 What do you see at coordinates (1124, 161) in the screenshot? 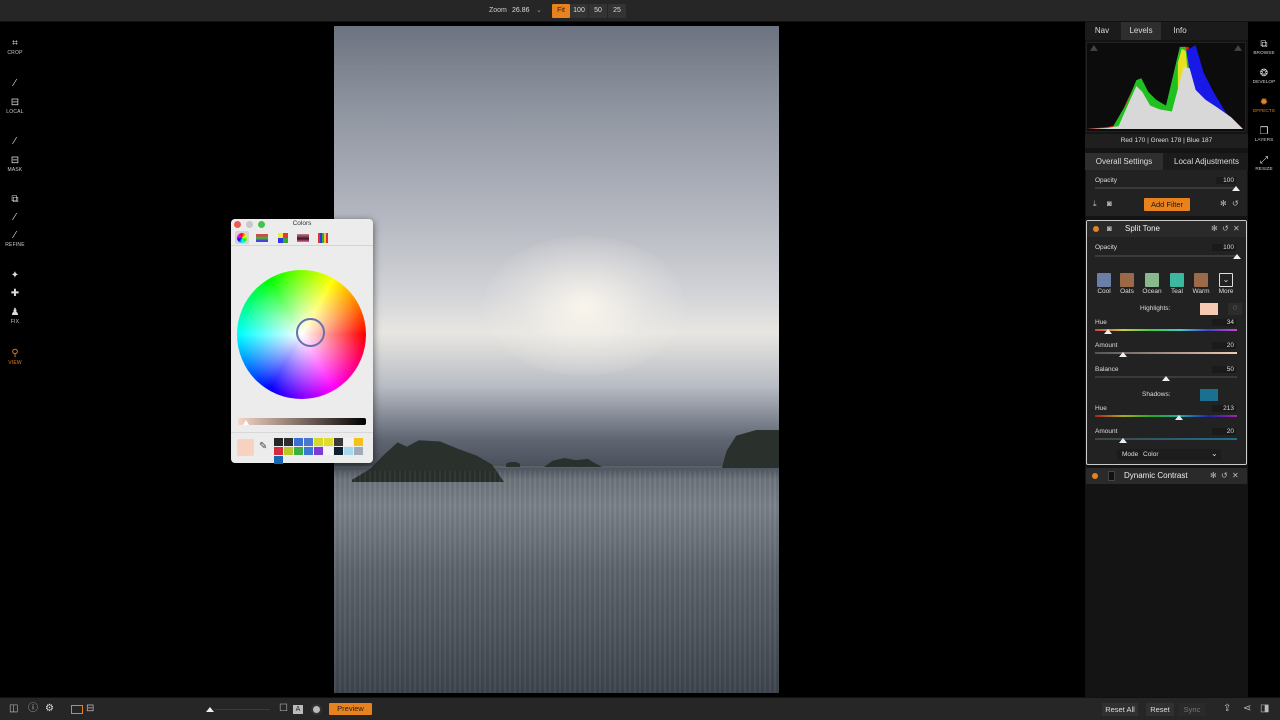
I see `tab-overall-settings: Overall Settings` at bounding box center [1124, 161].